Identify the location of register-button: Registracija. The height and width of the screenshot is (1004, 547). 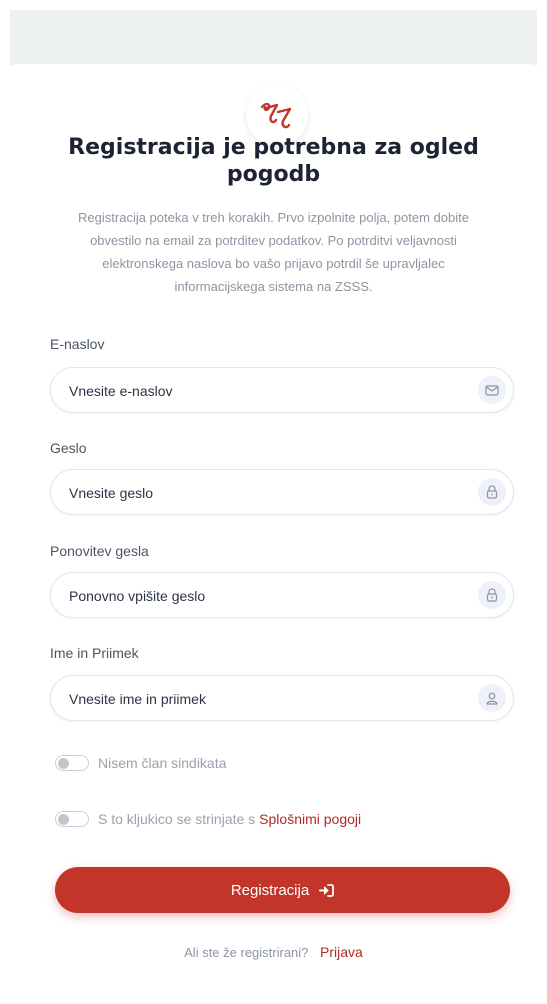
(282, 890).